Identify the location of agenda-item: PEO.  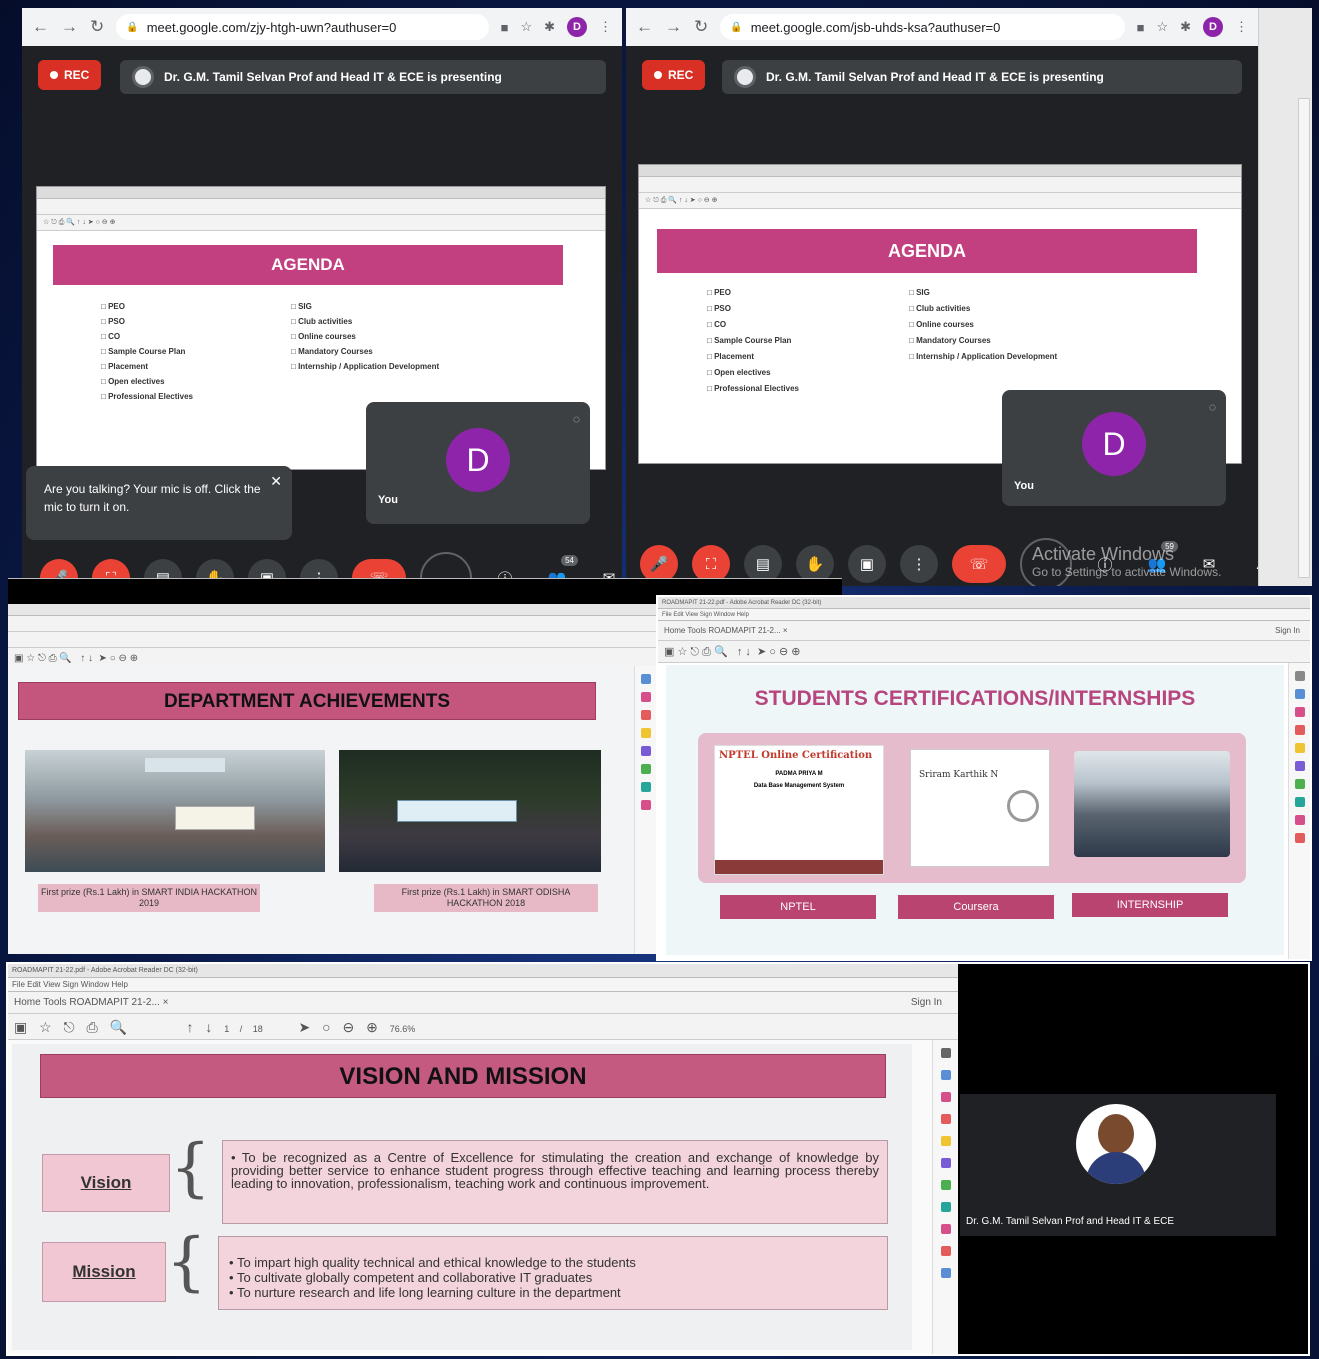
(753, 293).